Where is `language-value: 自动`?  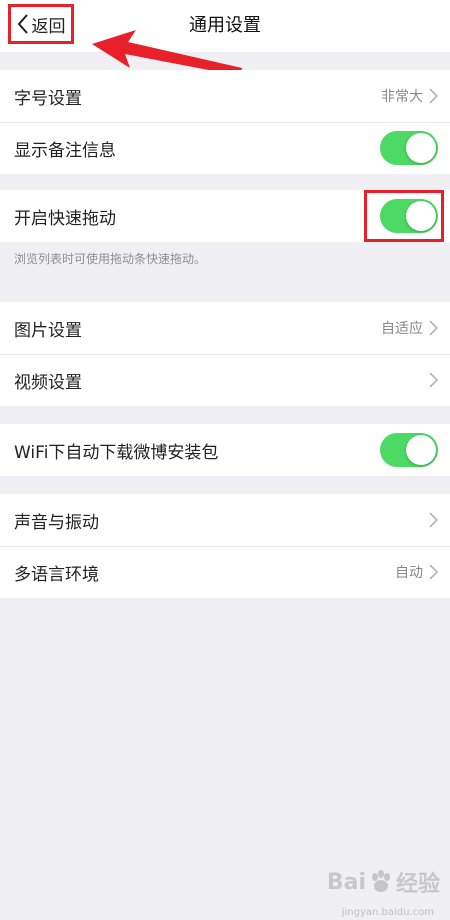 language-value: 自动 is located at coordinates (409, 573).